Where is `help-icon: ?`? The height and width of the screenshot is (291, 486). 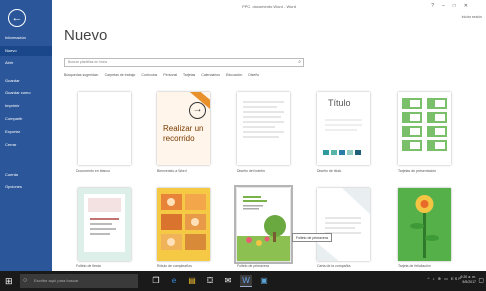 help-icon: ? is located at coordinates (436, 6).